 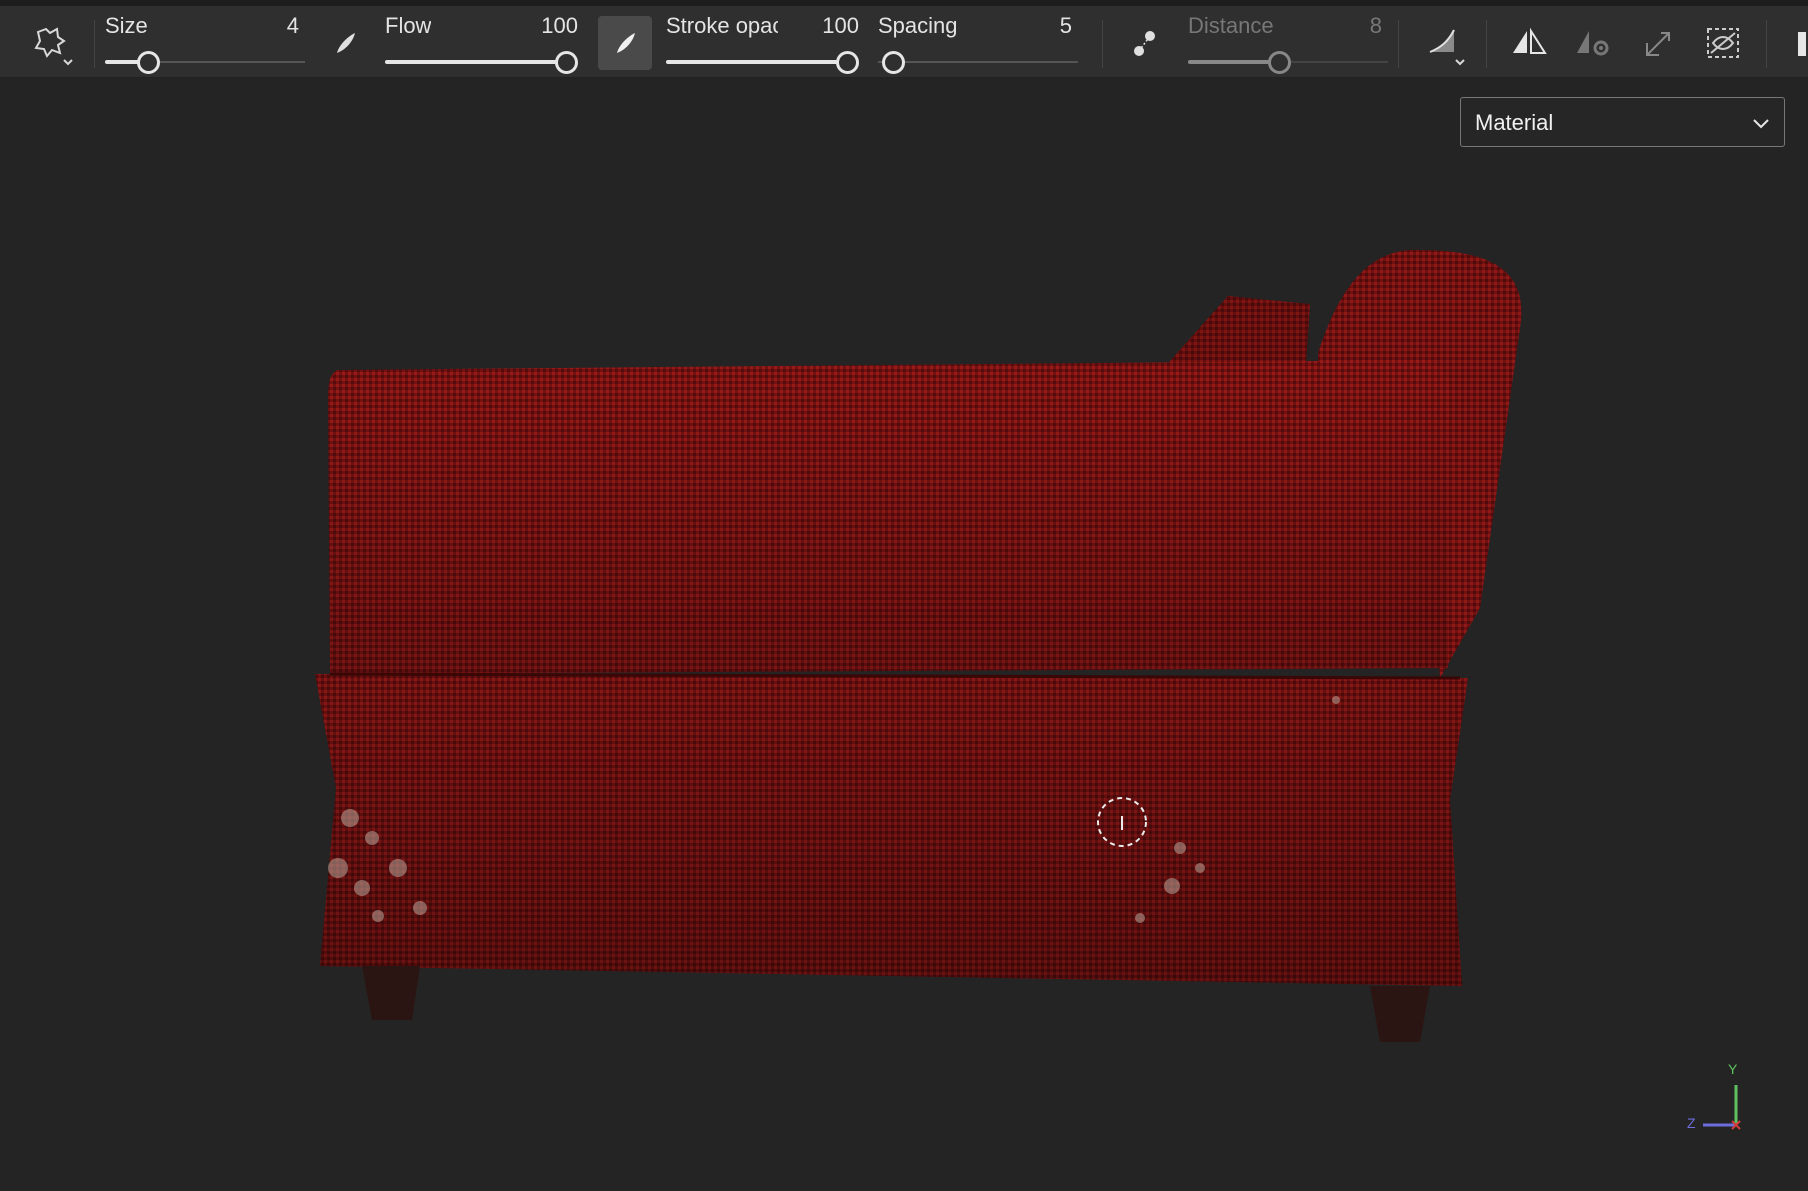 I want to click on axis-y-label: Y, so click(x=1733, y=1069).